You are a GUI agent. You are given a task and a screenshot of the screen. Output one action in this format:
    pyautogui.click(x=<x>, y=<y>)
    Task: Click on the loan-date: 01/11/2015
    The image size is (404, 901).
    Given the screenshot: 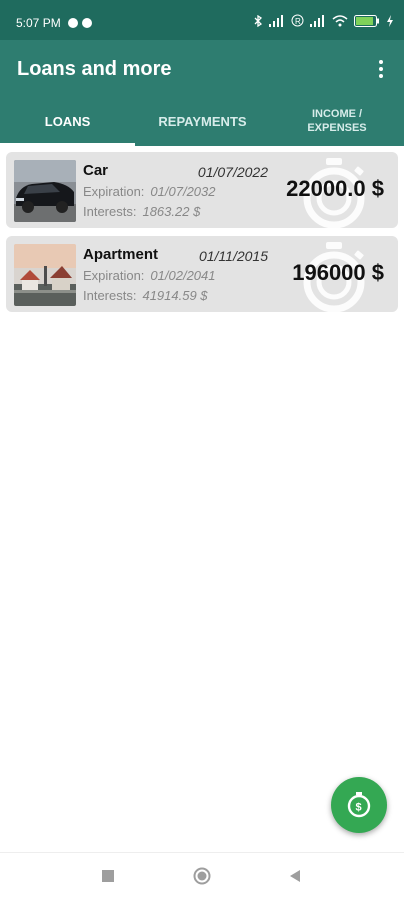 What is the action you would take?
    pyautogui.click(x=233, y=256)
    